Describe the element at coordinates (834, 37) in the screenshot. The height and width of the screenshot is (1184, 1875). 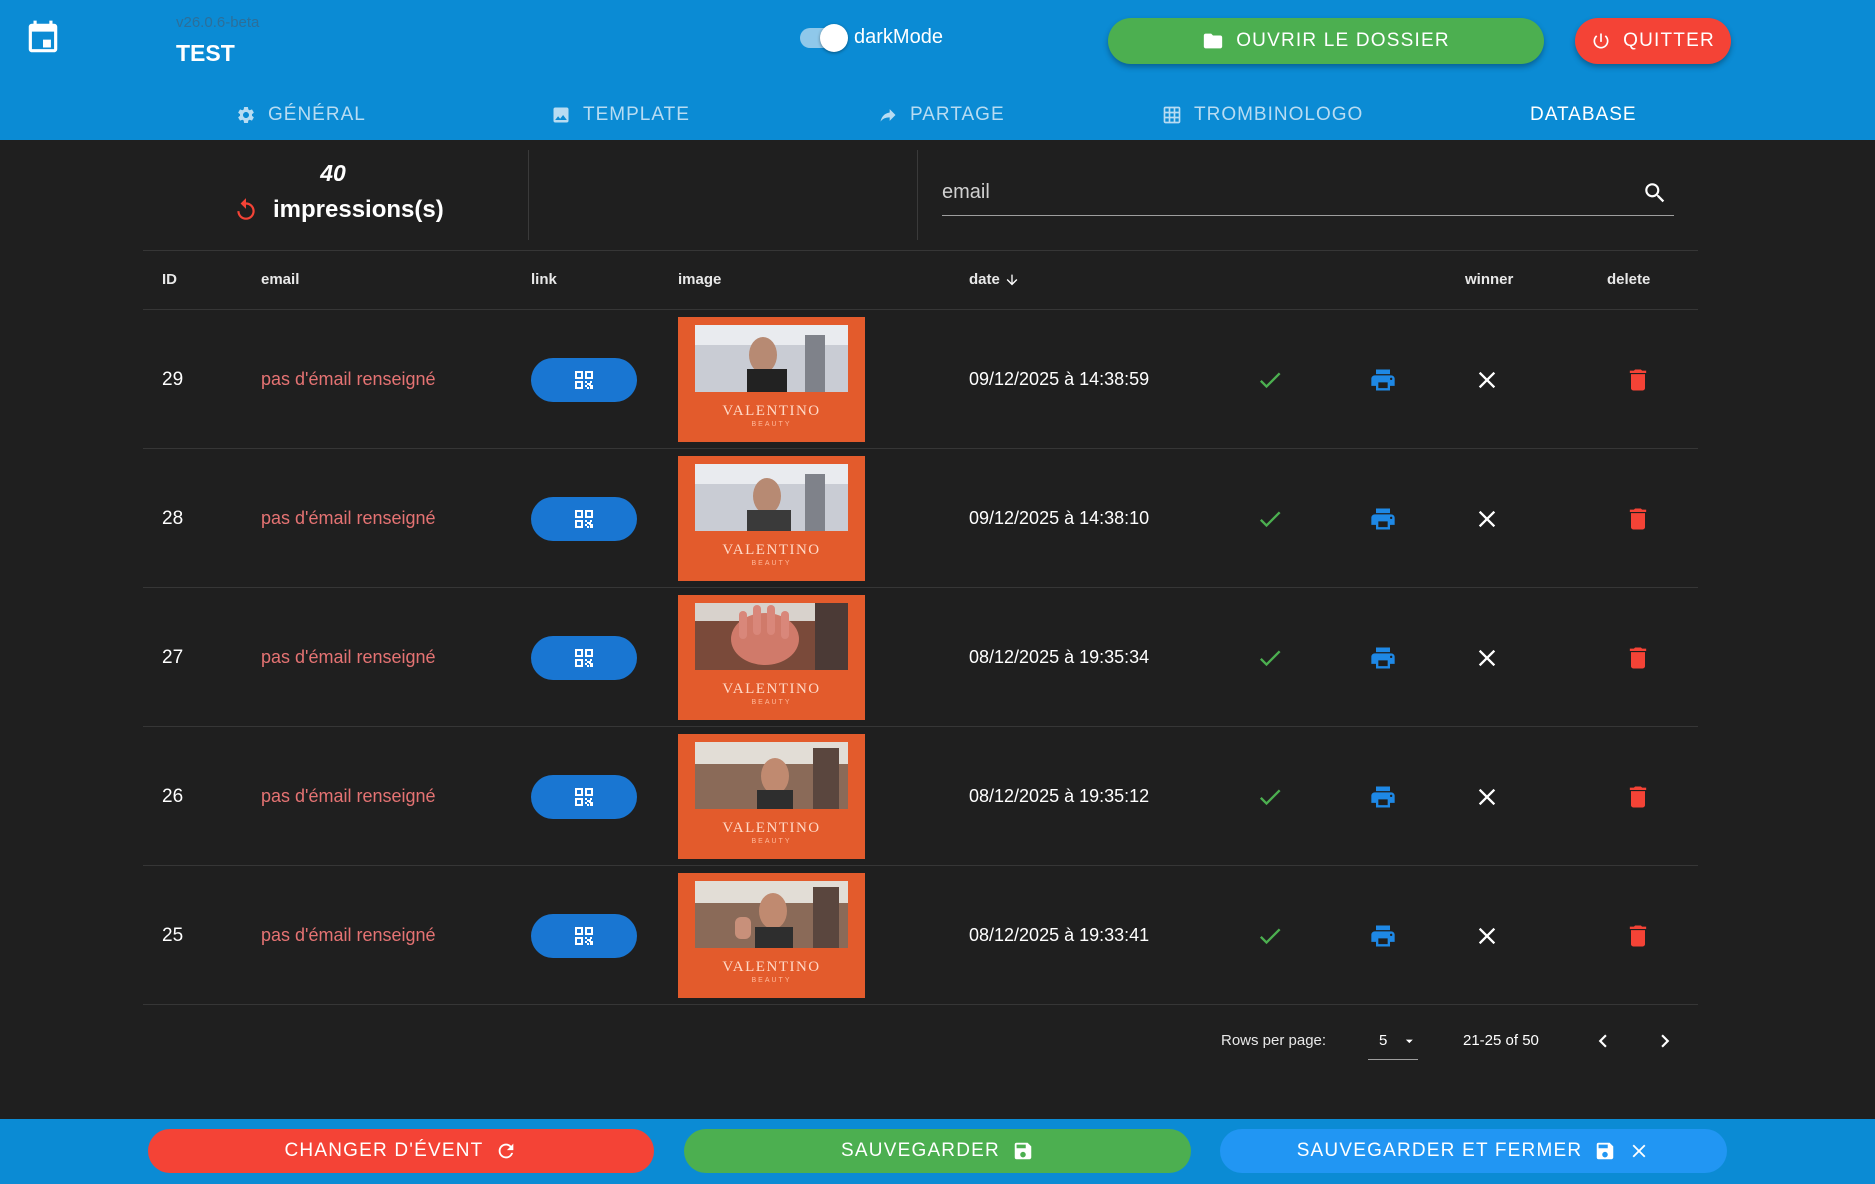
I see `toggle-thumb` at that location.